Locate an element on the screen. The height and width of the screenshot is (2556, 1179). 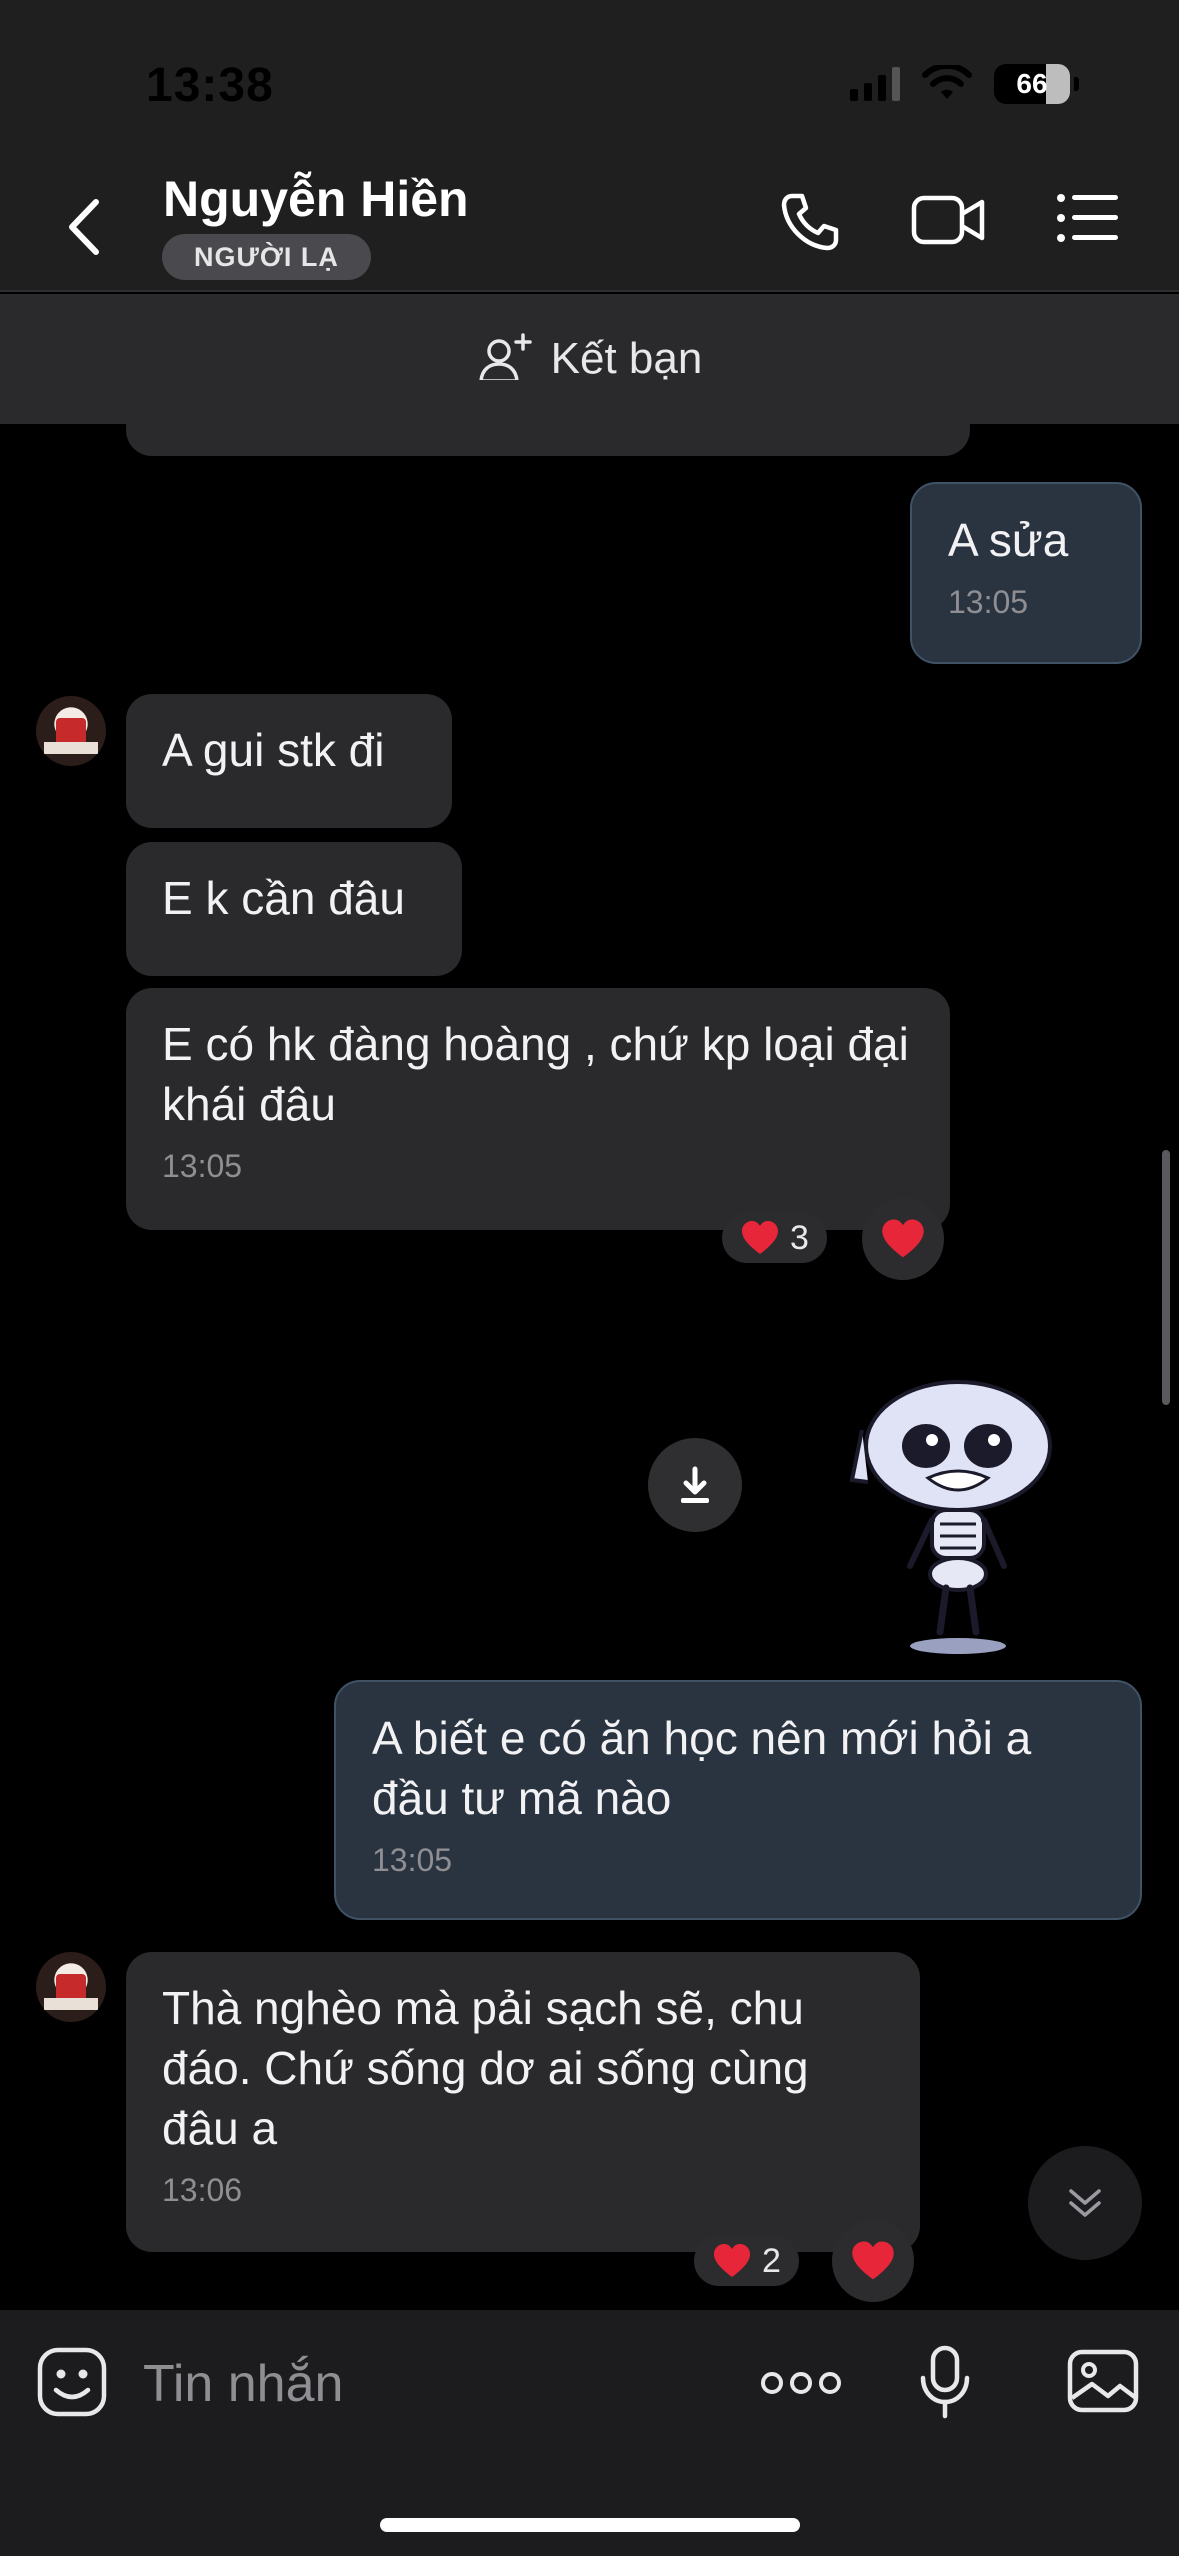
download-icon is located at coordinates (695, 1484).